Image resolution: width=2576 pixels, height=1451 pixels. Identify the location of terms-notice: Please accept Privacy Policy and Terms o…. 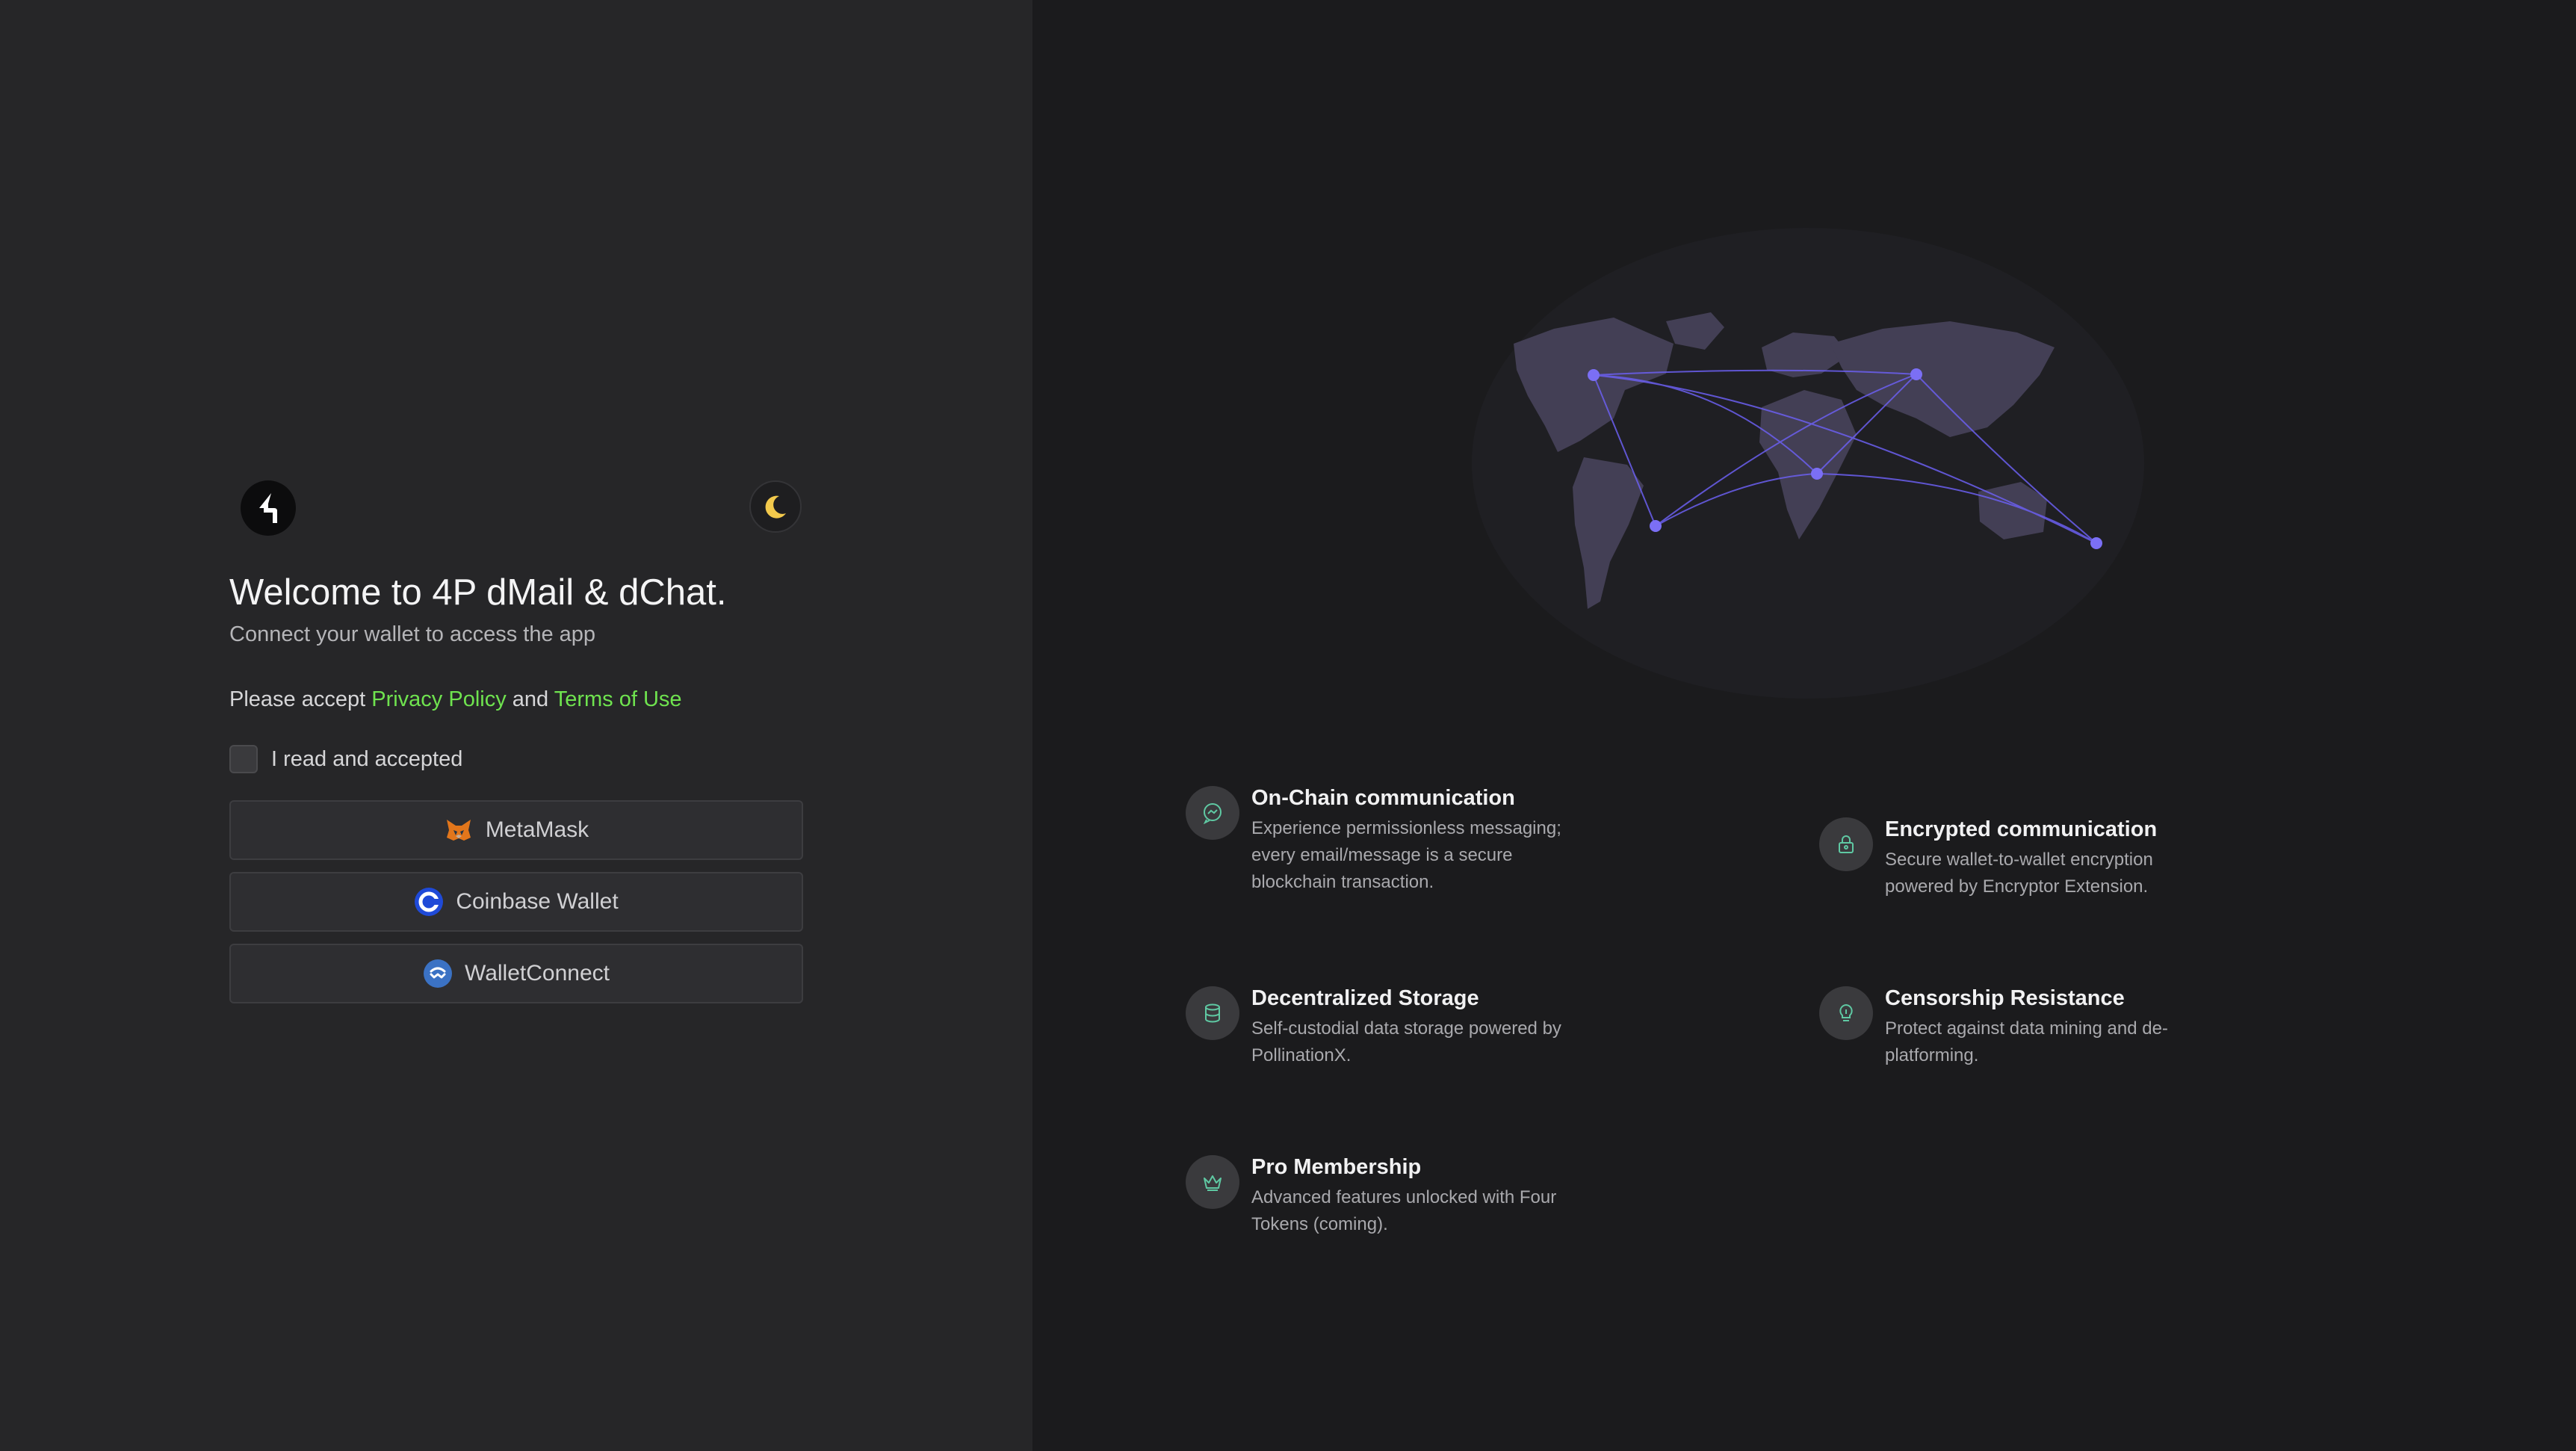
(455, 699).